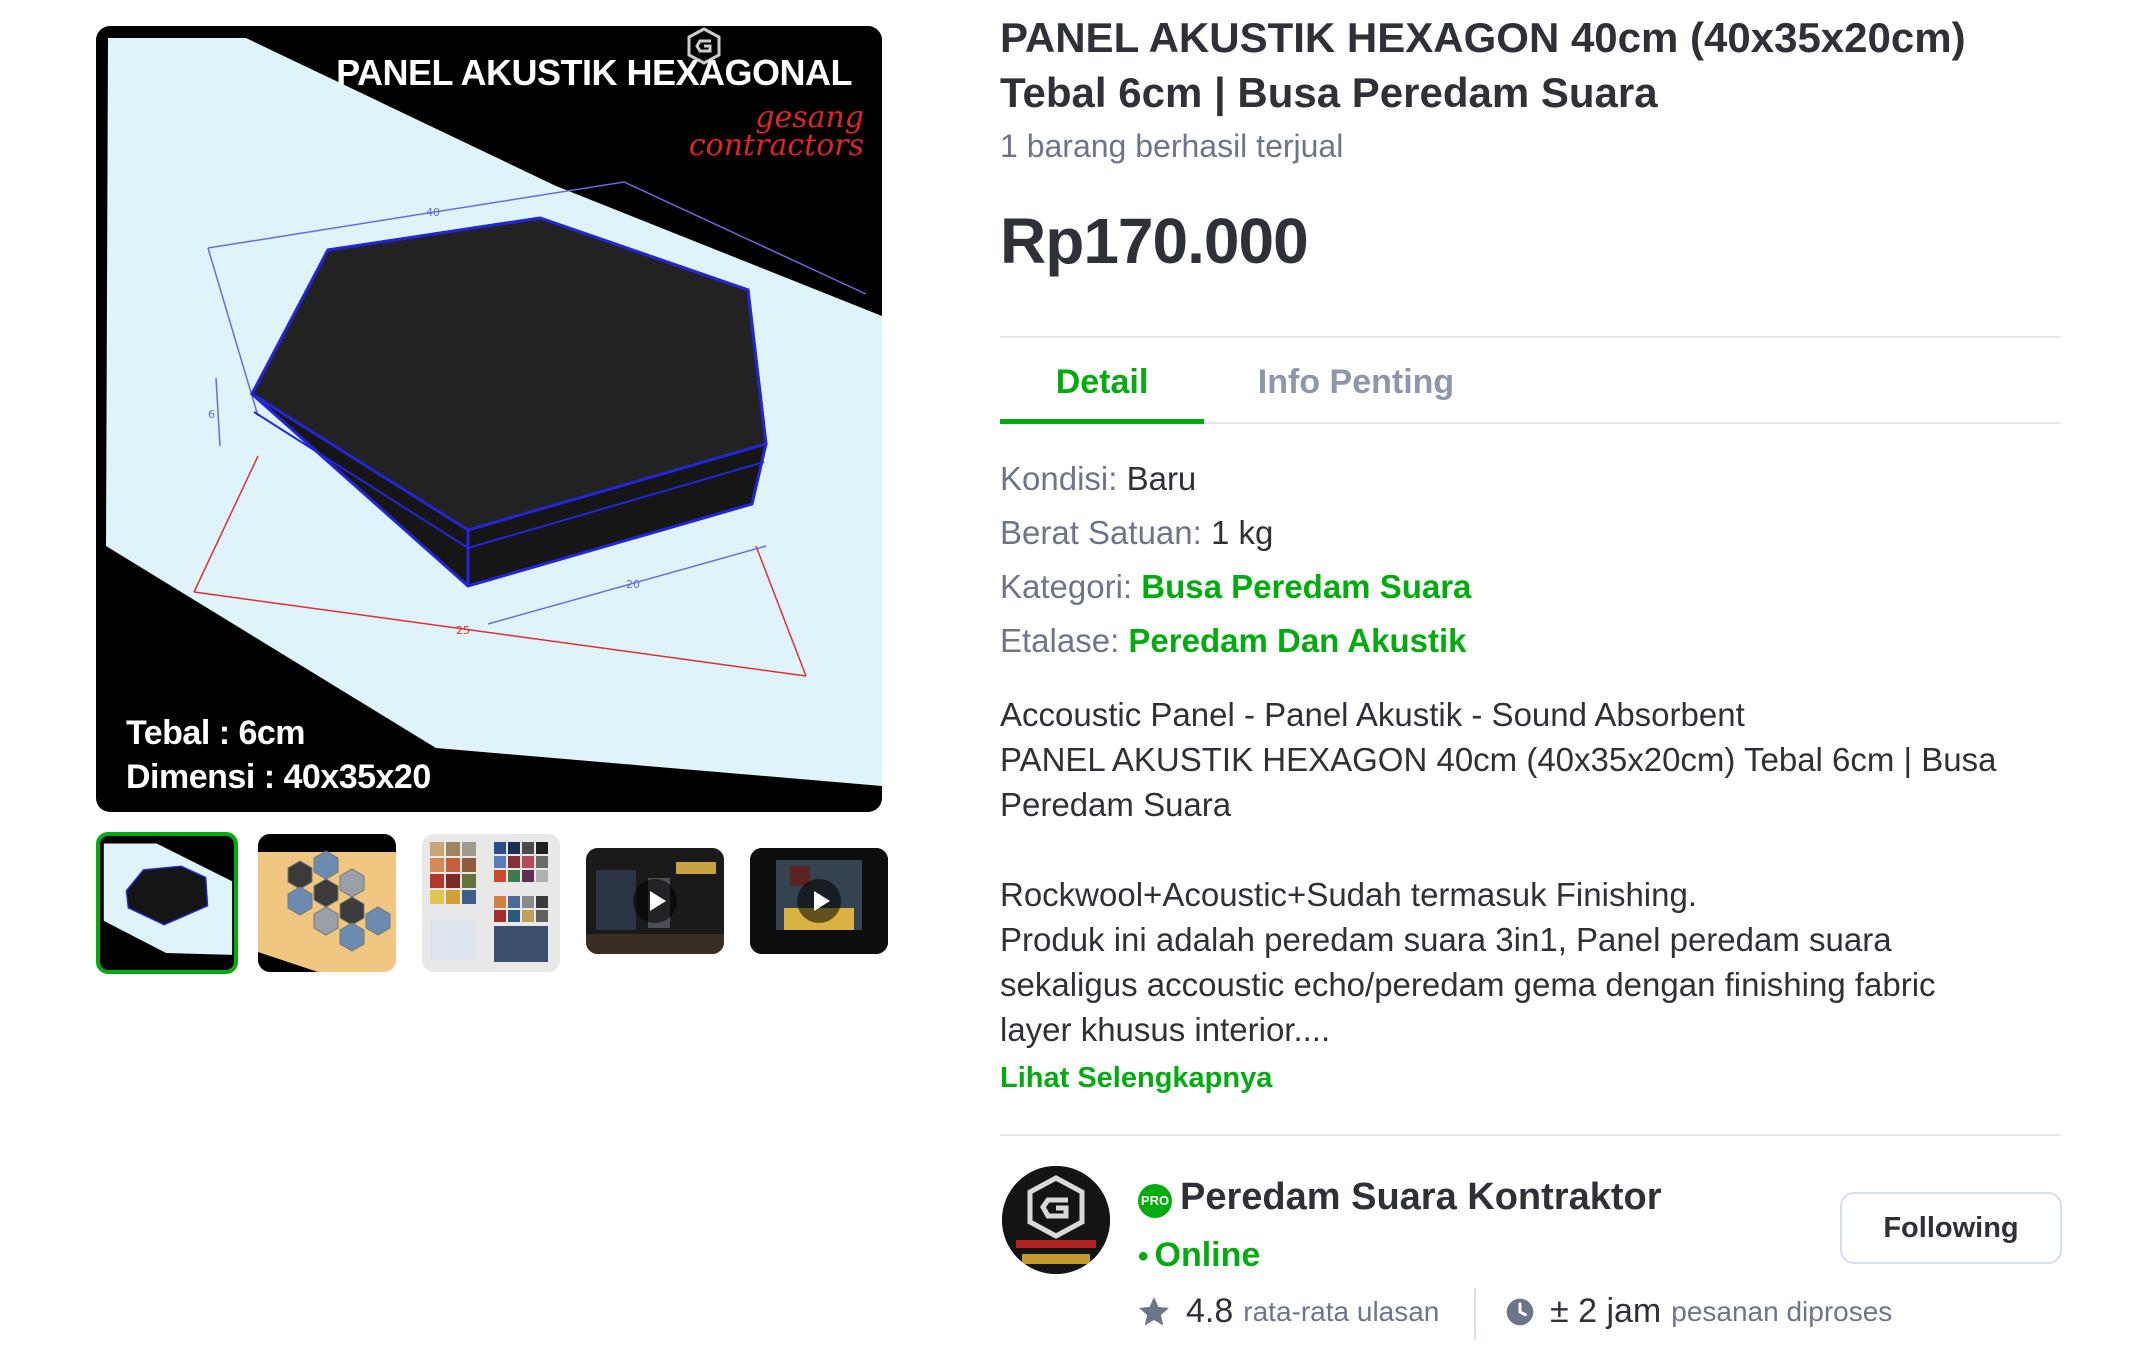 The width and height of the screenshot is (2154, 1357). Describe the element at coordinates (1356, 380) in the screenshot. I see `tab-info-penting: Info Penting` at that location.